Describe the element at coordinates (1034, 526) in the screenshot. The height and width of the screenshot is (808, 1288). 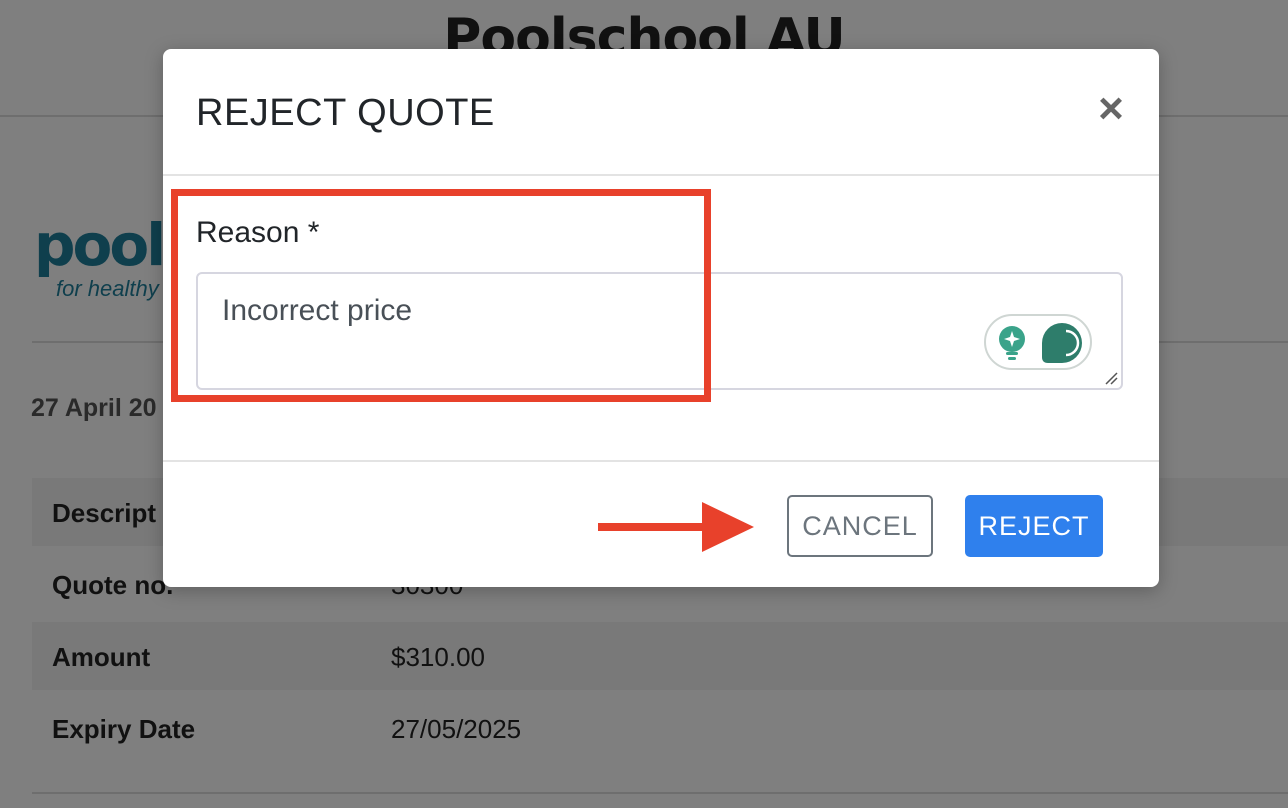
I see `reject-button: REJECT` at that location.